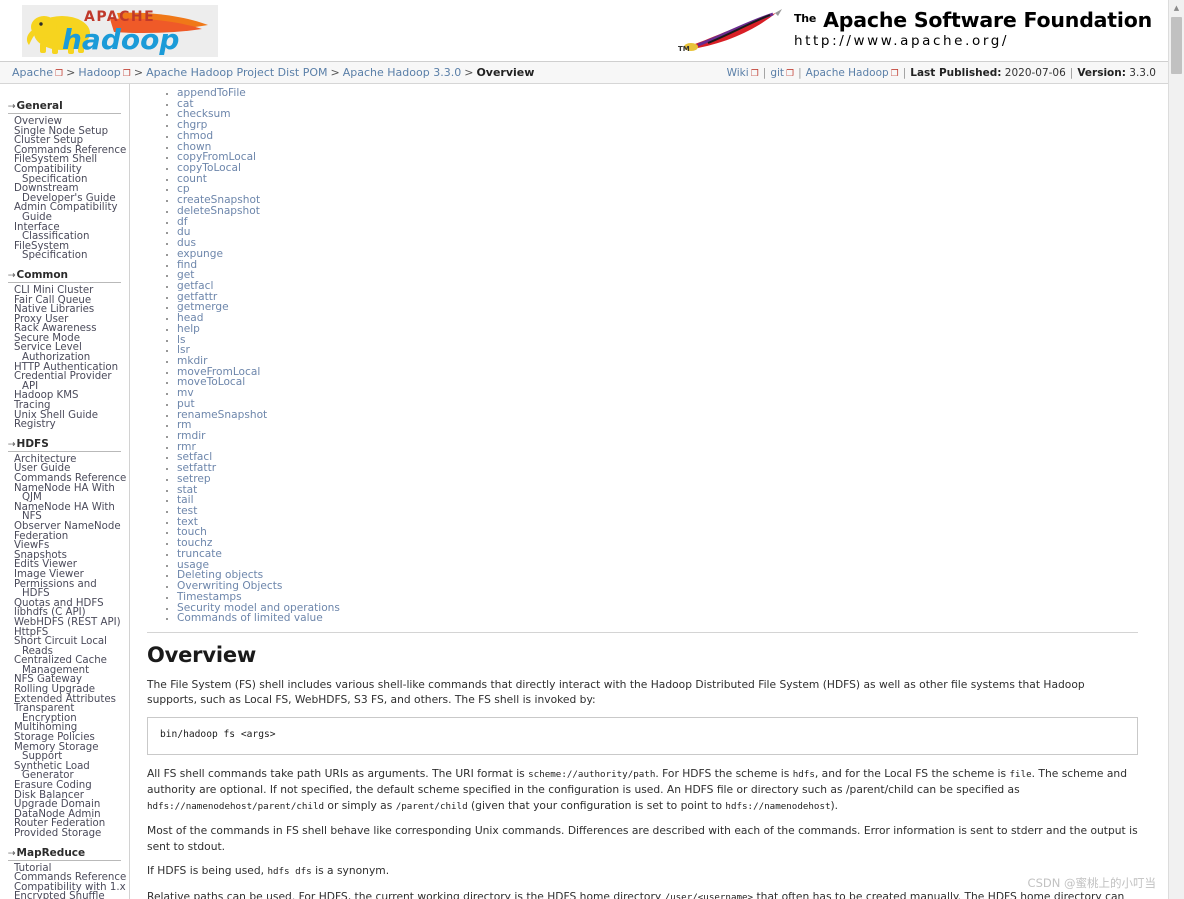 The height and width of the screenshot is (899, 1184). I want to click on sidebar-section-header: ⇢HDFS, so click(64, 445).